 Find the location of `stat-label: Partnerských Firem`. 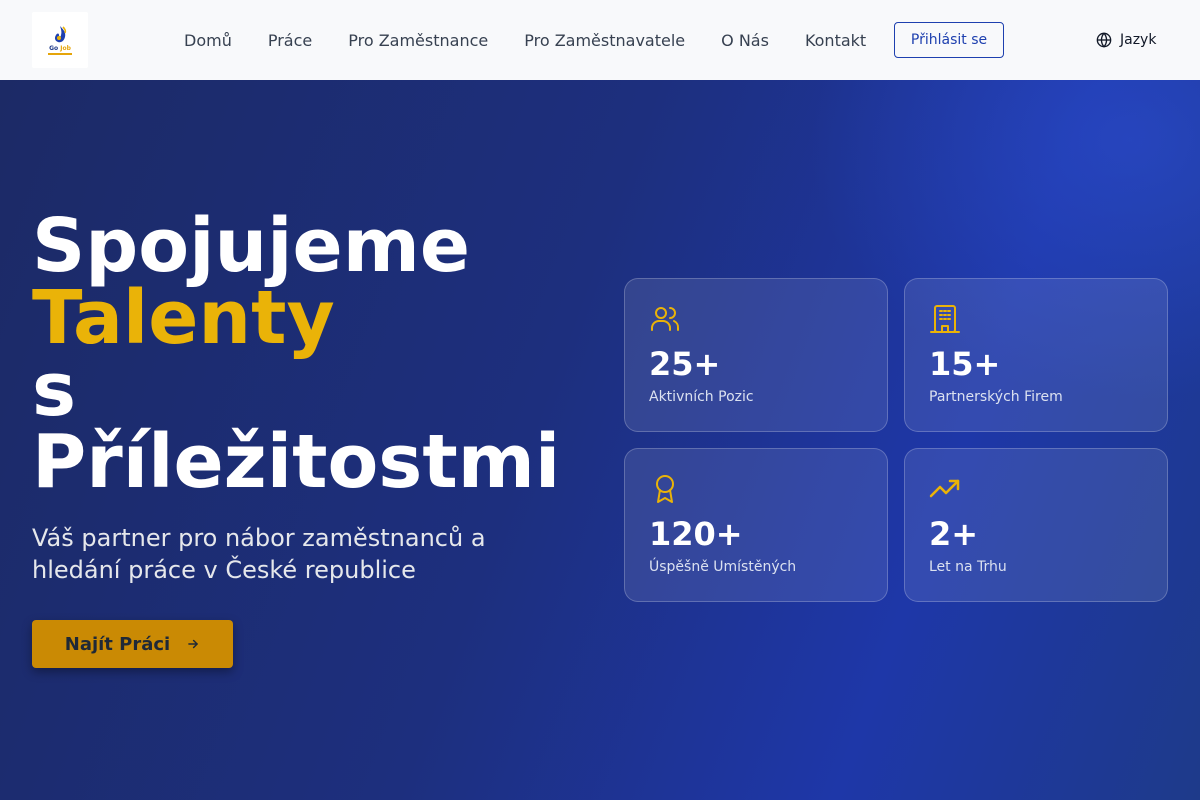

stat-label: Partnerských Firem is located at coordinates (996, 397).